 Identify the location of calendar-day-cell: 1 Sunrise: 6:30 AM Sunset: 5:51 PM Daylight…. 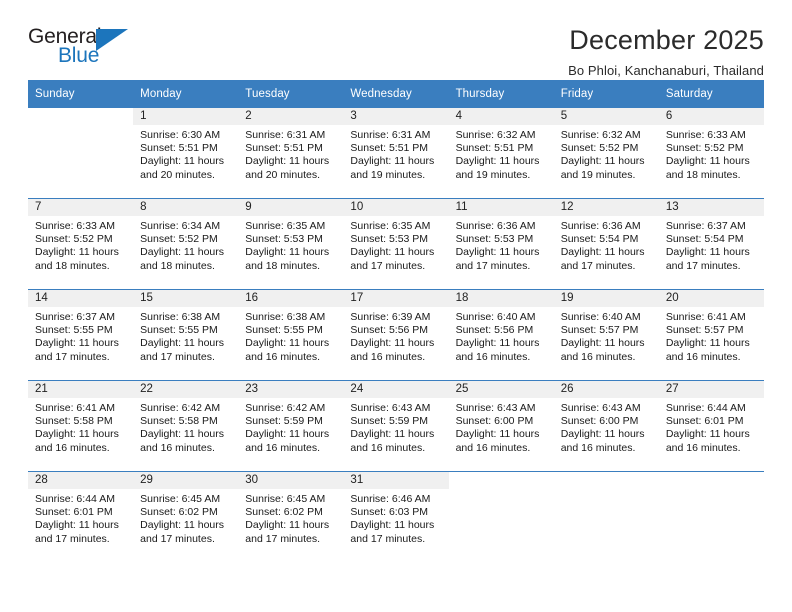
(186, 153).